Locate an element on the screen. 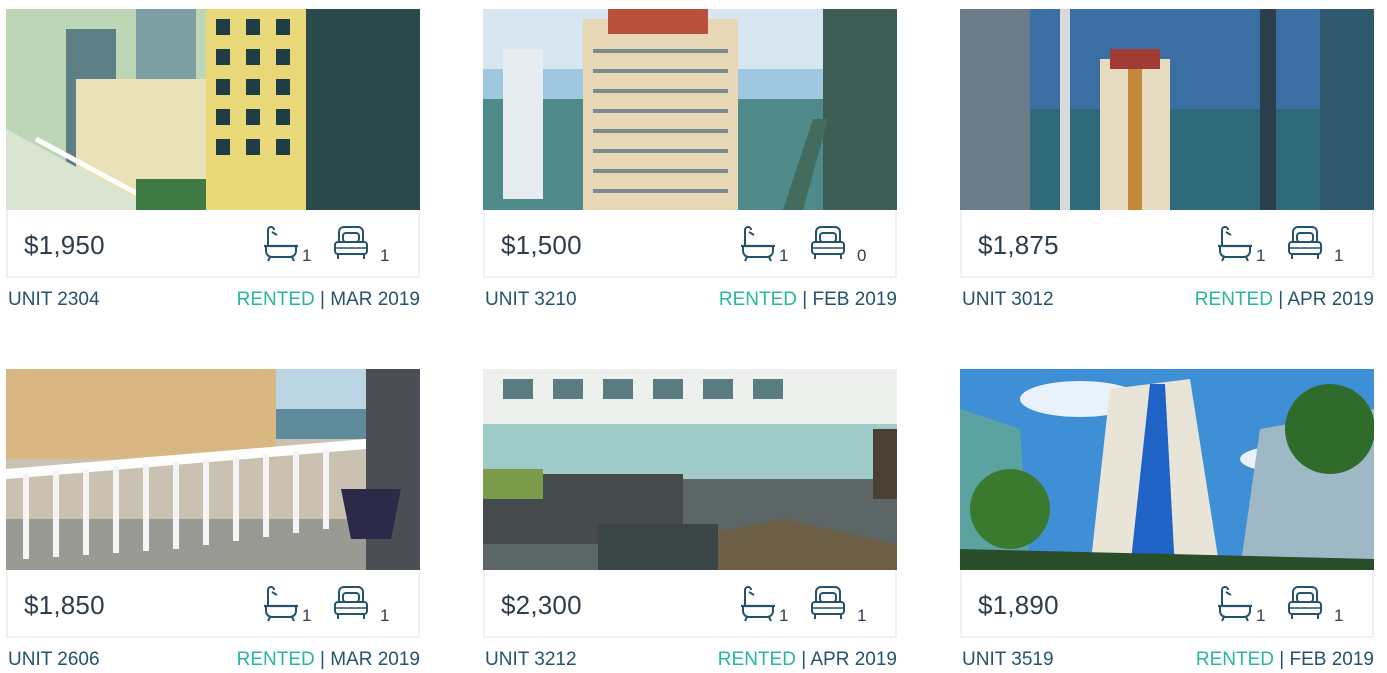 Image resolution: width=1387 pixels, height=673 pixels. listing-price: $1,850 is located at coordinates (64, 605).